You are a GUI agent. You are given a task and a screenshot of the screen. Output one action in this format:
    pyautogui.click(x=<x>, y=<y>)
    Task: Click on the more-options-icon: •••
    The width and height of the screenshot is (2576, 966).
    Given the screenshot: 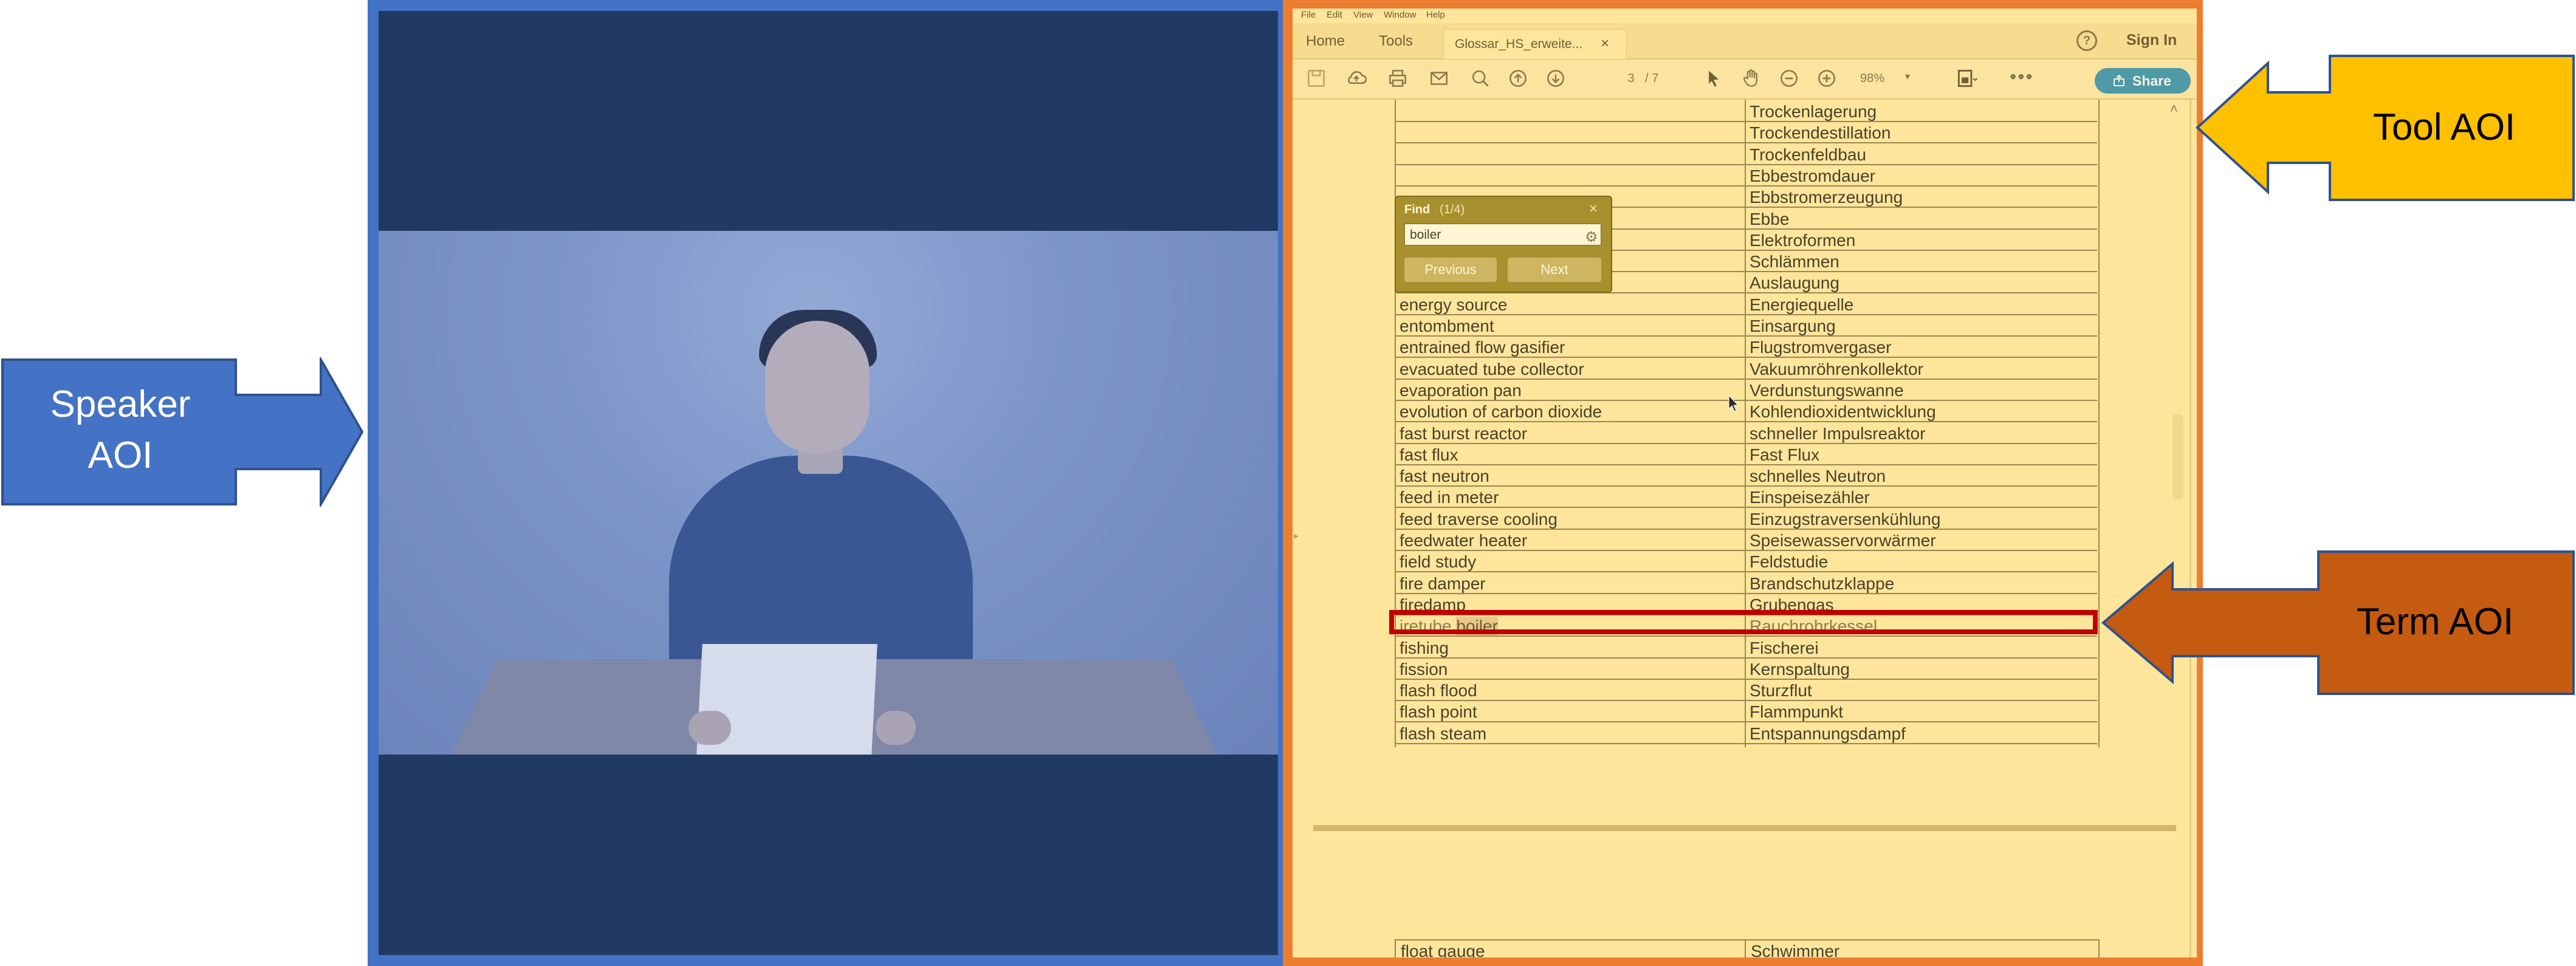 What is the action you would take?
    pyautogui.click(x=2022, y=77)
    